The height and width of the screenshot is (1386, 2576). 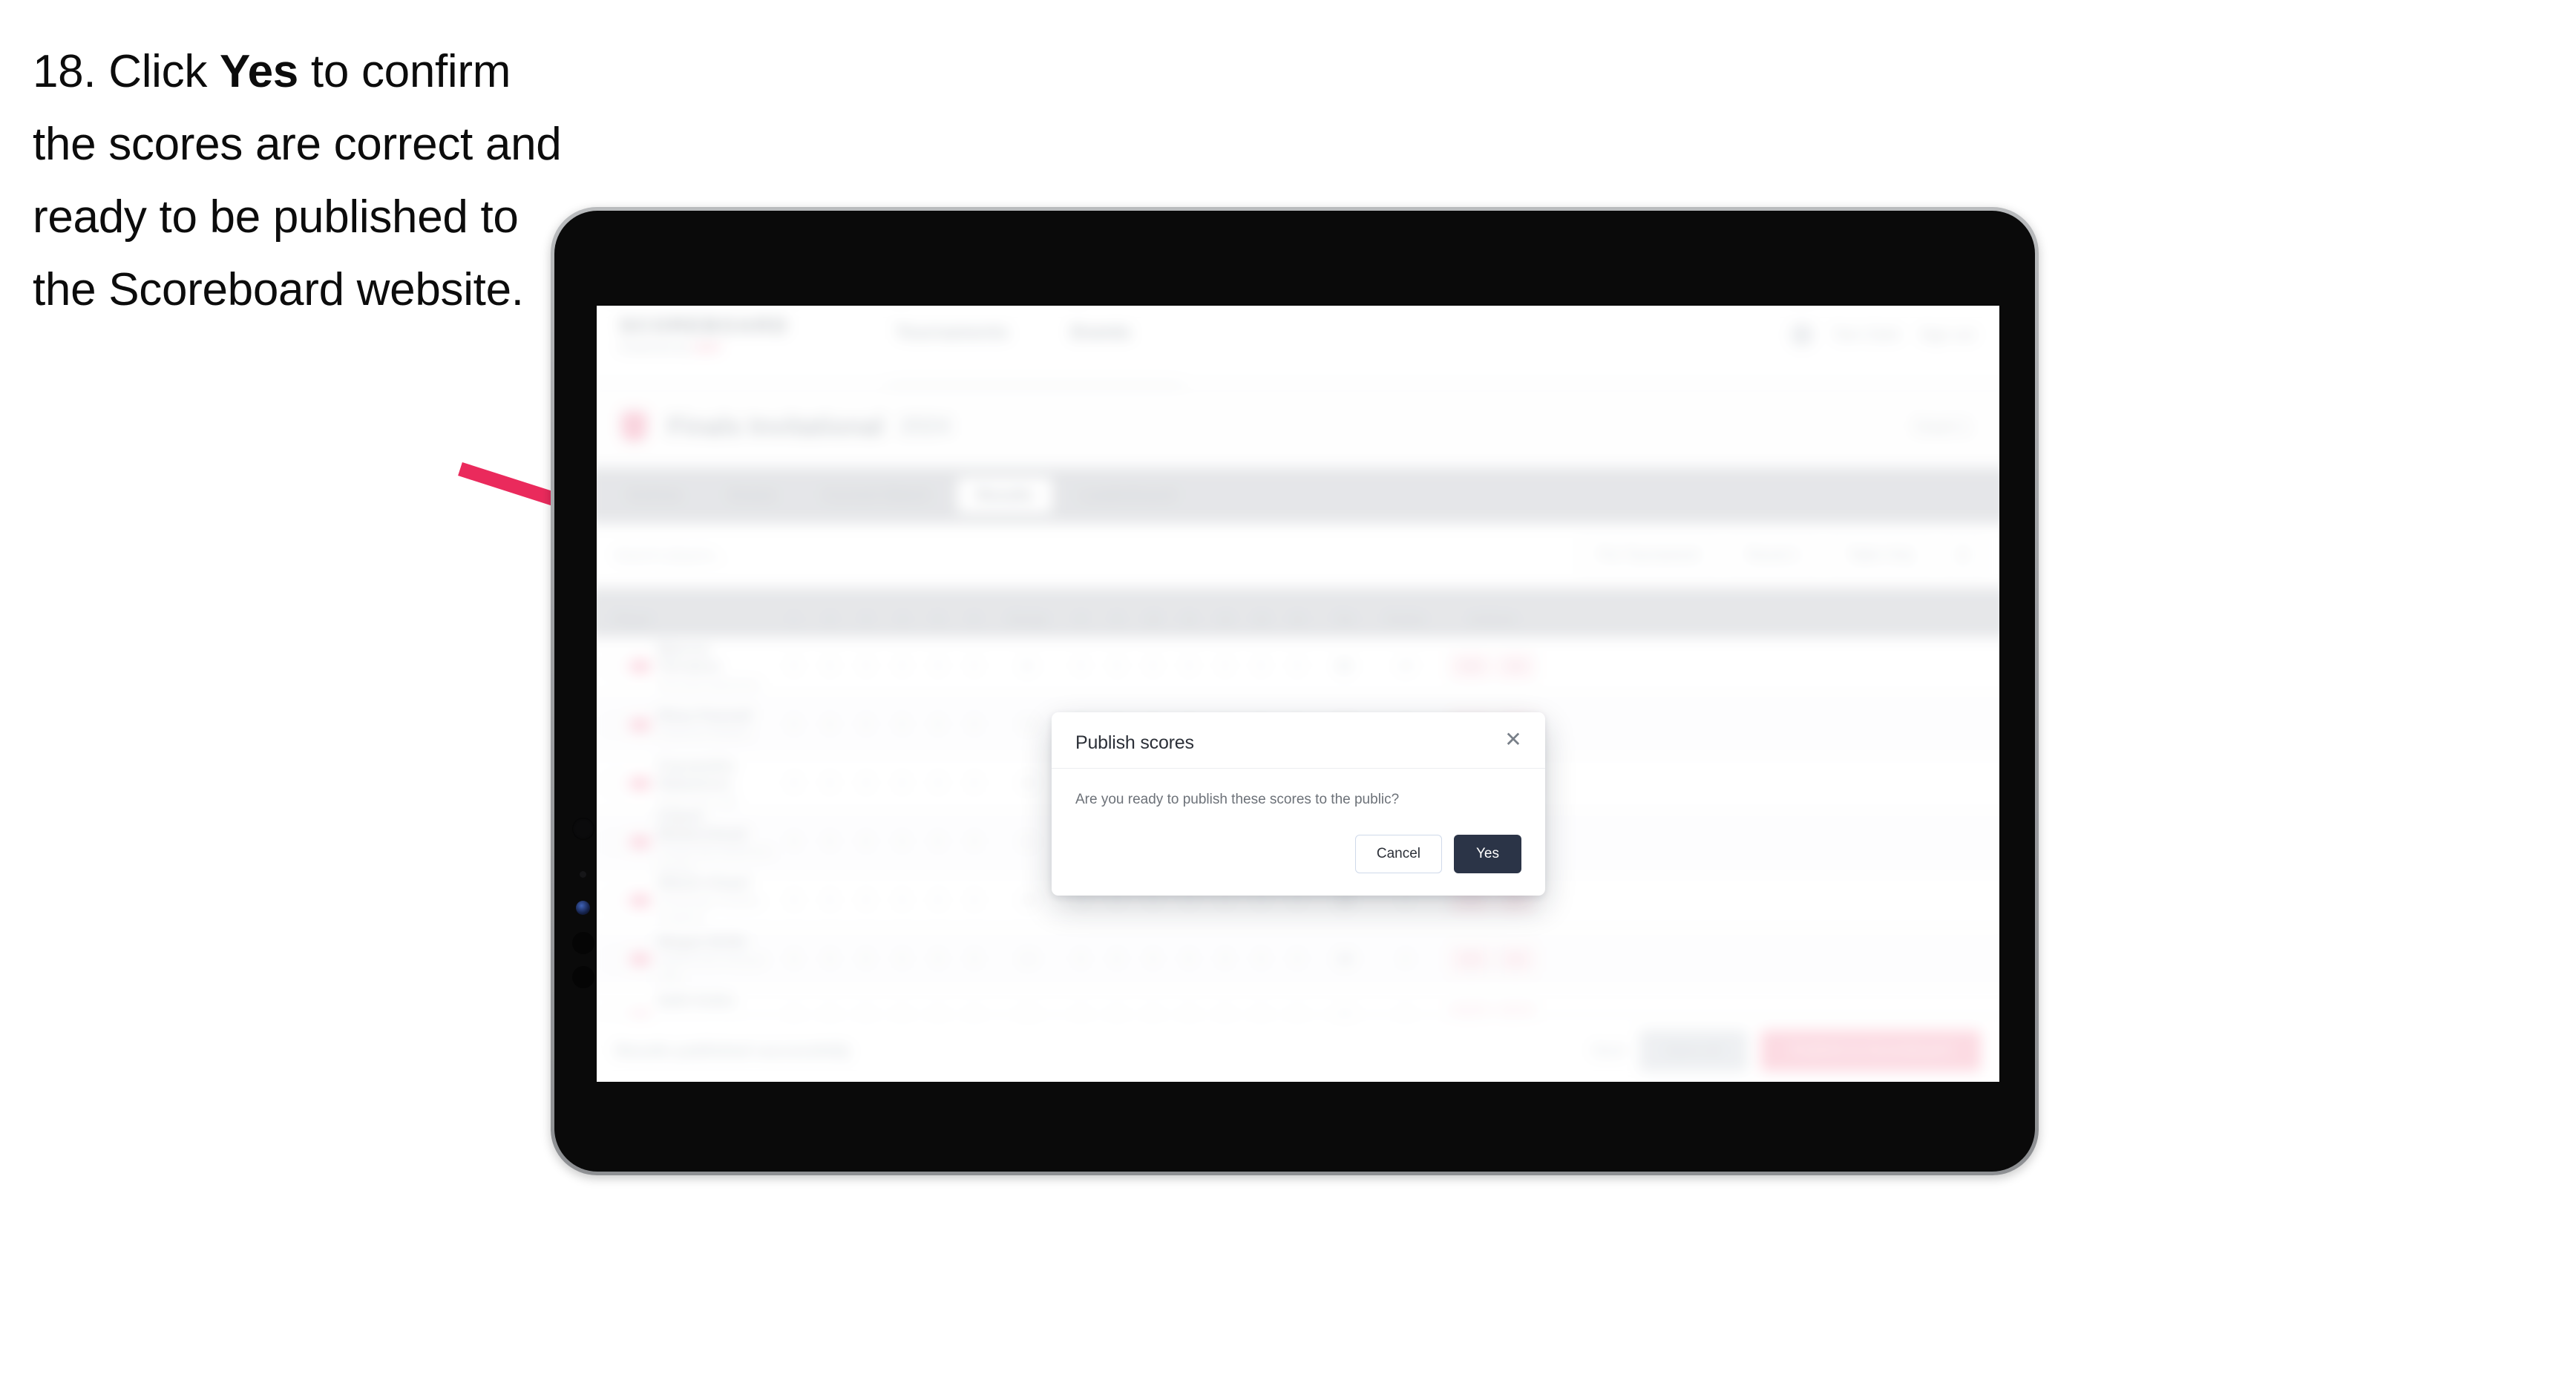 What do you see at coordinates (1298, 855) in the screenshot?
I see `dialog-footer: Cancel Yes` at bounding box center [1298, 855].